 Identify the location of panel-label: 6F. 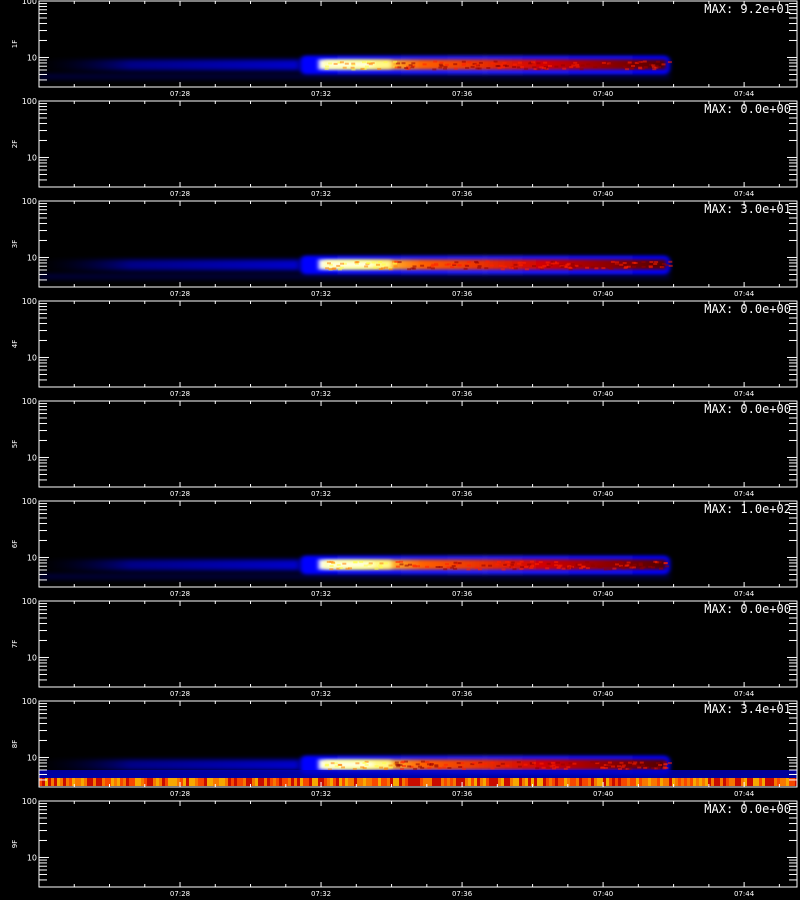
(15, 544).